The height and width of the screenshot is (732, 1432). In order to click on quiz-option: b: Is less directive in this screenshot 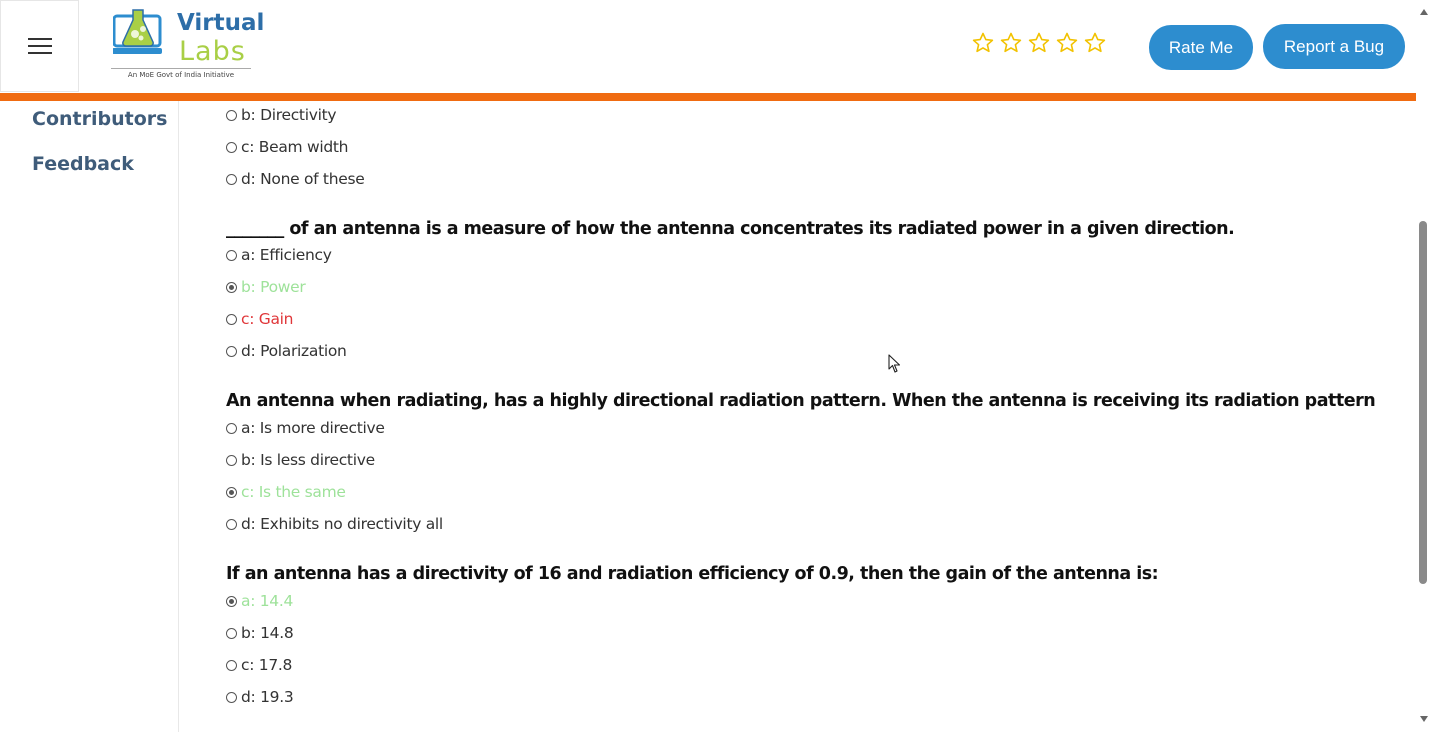, I will do `click(300, 460)`.